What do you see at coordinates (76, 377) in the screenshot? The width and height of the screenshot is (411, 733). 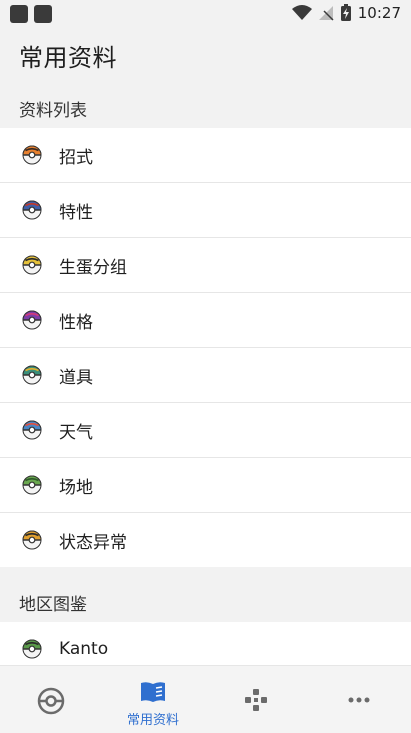 I see `list-item-label: 道具` at bounding box center [76, 377].